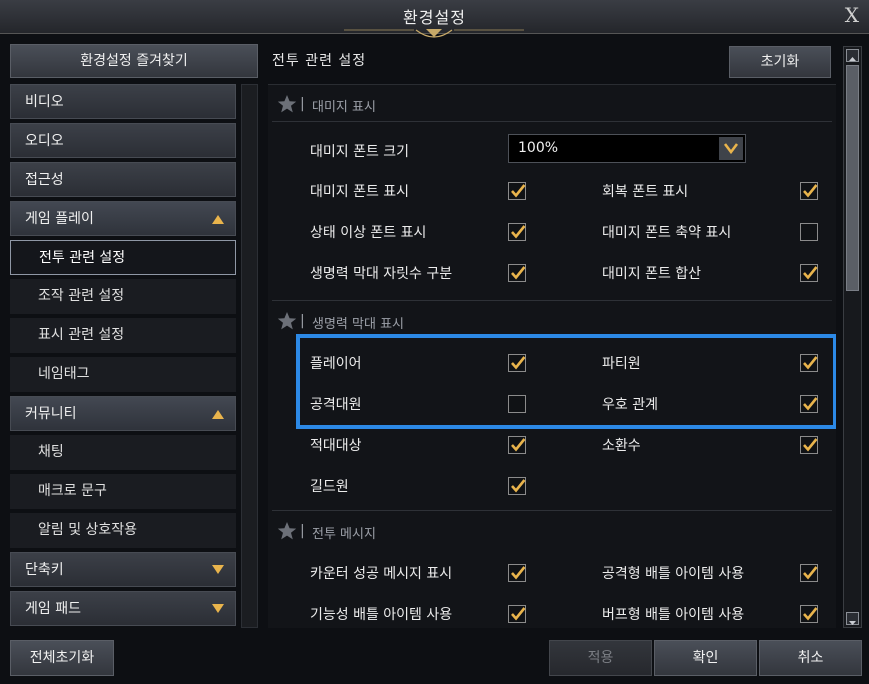 The width and height of the screenshot is (869, 684). I want to click on nav-item-label: 전투 관련 설정, so click(82, 258).